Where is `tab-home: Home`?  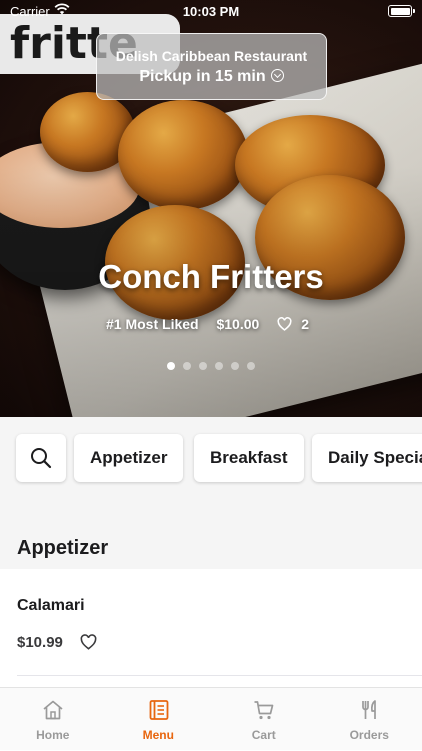
tab-home: Home is located at coordinates (53, 719).